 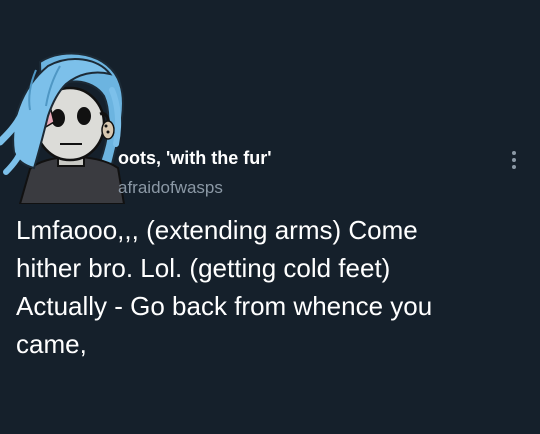 I want to click on display-name: oots, 'with the fur', so click(x=195, y=158).